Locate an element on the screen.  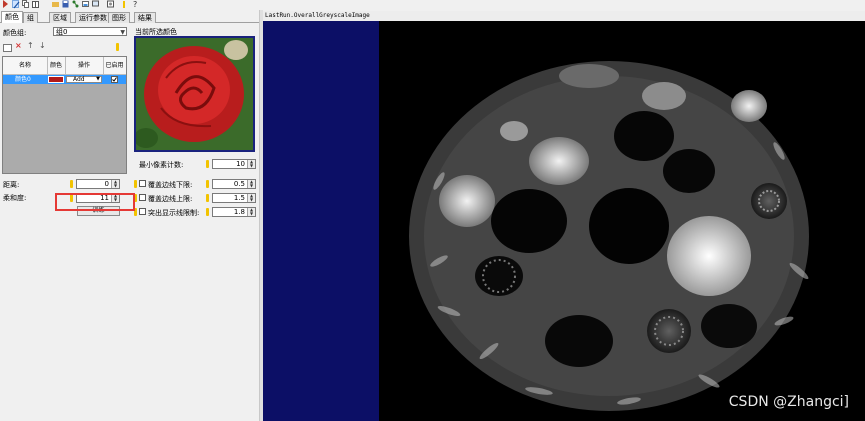
coverage-lower-input: 0.5 ▲ ▼ is located at coordinates (234, 184).